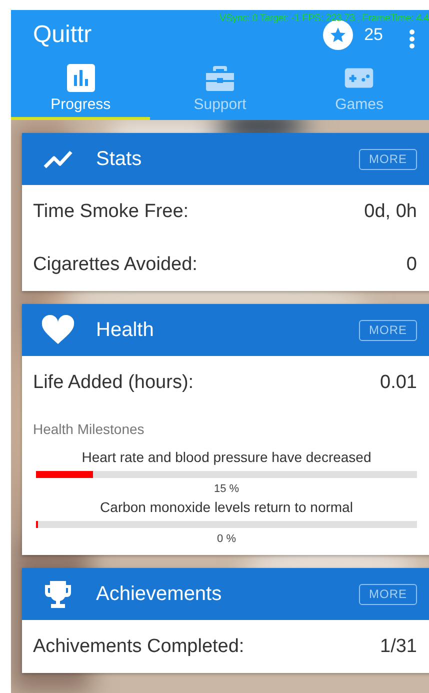  What do you see at coordinates (159, 594) in the screenshot?
I see `card-title: Achievements` at bounding box center [159, 594].